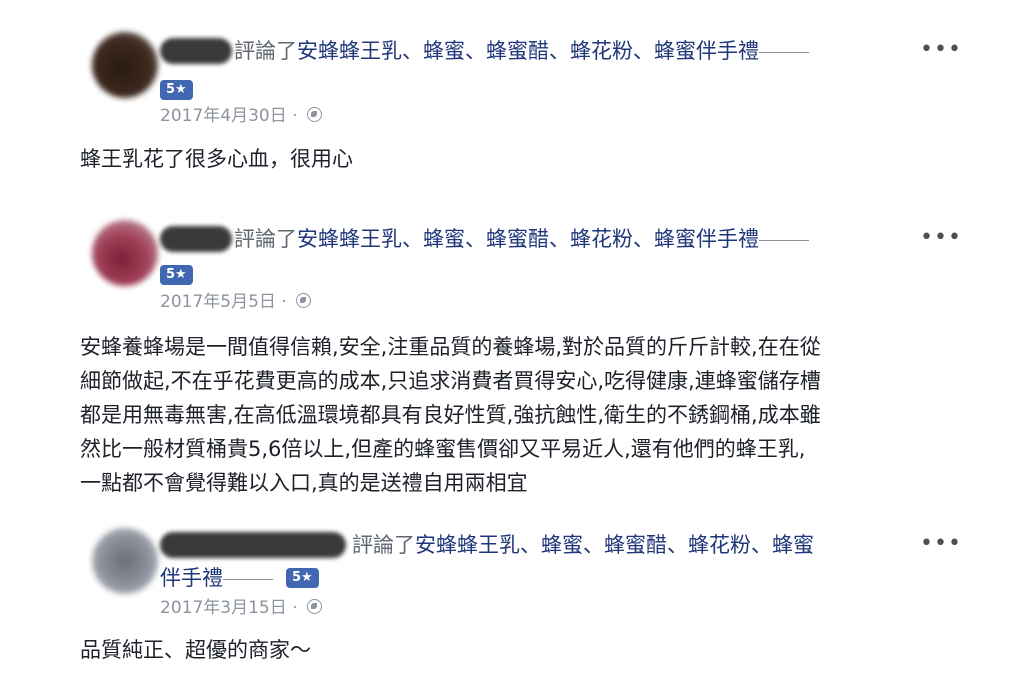  What do you see at coordinates (314, 606) in the screenshot?
I see `globe-icon` at bounding box center [314, 606].